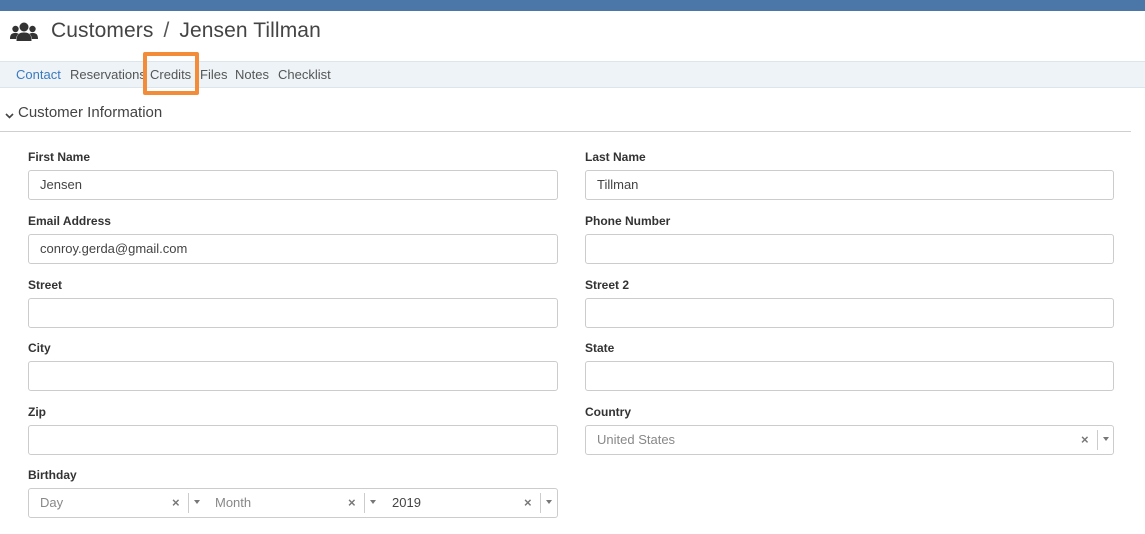 The height and width of the screenshot is (534, 1145). I want to click on city-label: City, so click(39, 348).